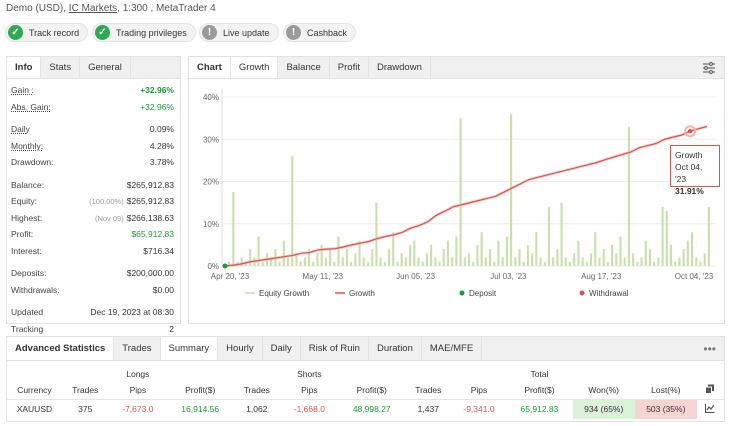  What do you see at coordinates (166, 8) in the screenshot?
I see `leverage-platform: , 1:300 , MetaTrader 4` at bounding box center [166, 8].